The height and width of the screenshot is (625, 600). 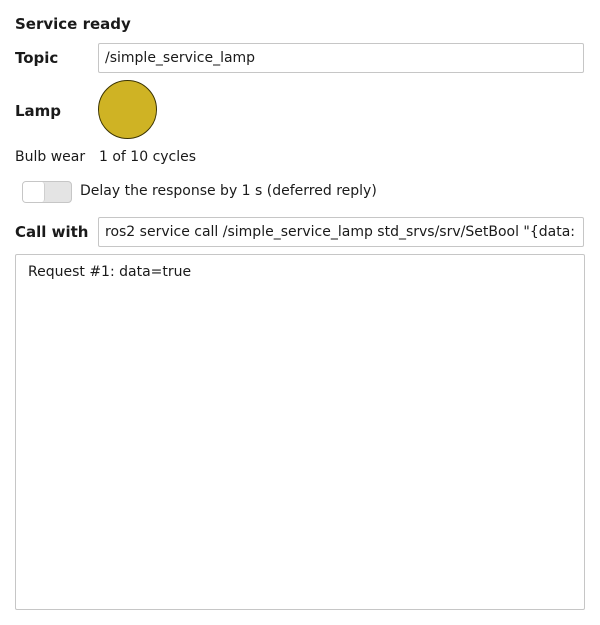 What do you see at coordinates (37, 58) in the screenshot?
I see `topic-label: Topic` at bounding box center [37, 58].